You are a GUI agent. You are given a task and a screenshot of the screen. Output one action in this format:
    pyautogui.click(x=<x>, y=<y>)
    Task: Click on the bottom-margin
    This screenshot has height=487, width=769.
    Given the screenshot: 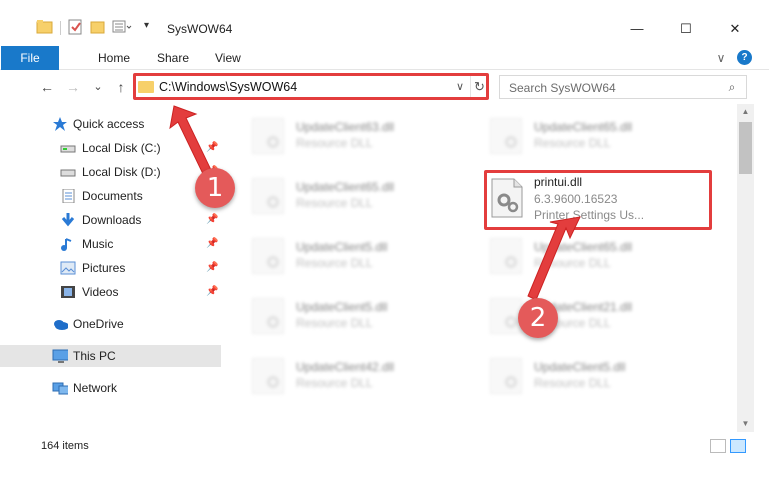 What is the action you would take?
    pyautogui.click(x=384, y=472)
    